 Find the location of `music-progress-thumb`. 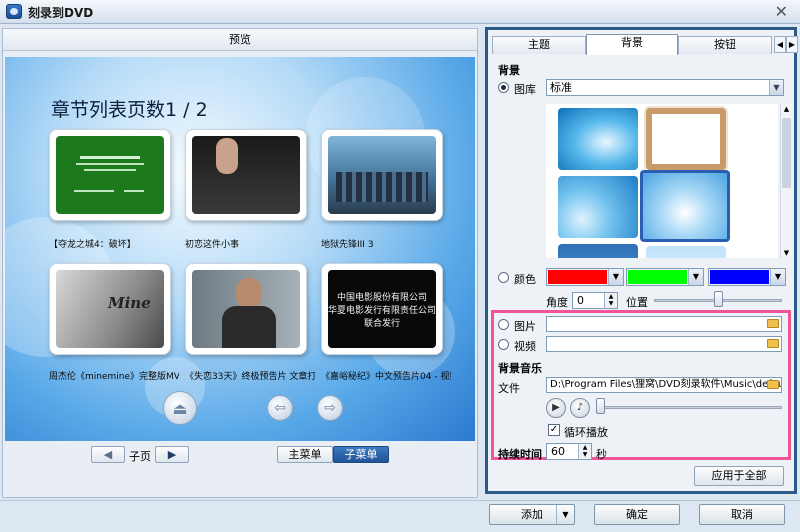

music-progress-thumb is located at coordinates (600, 406).